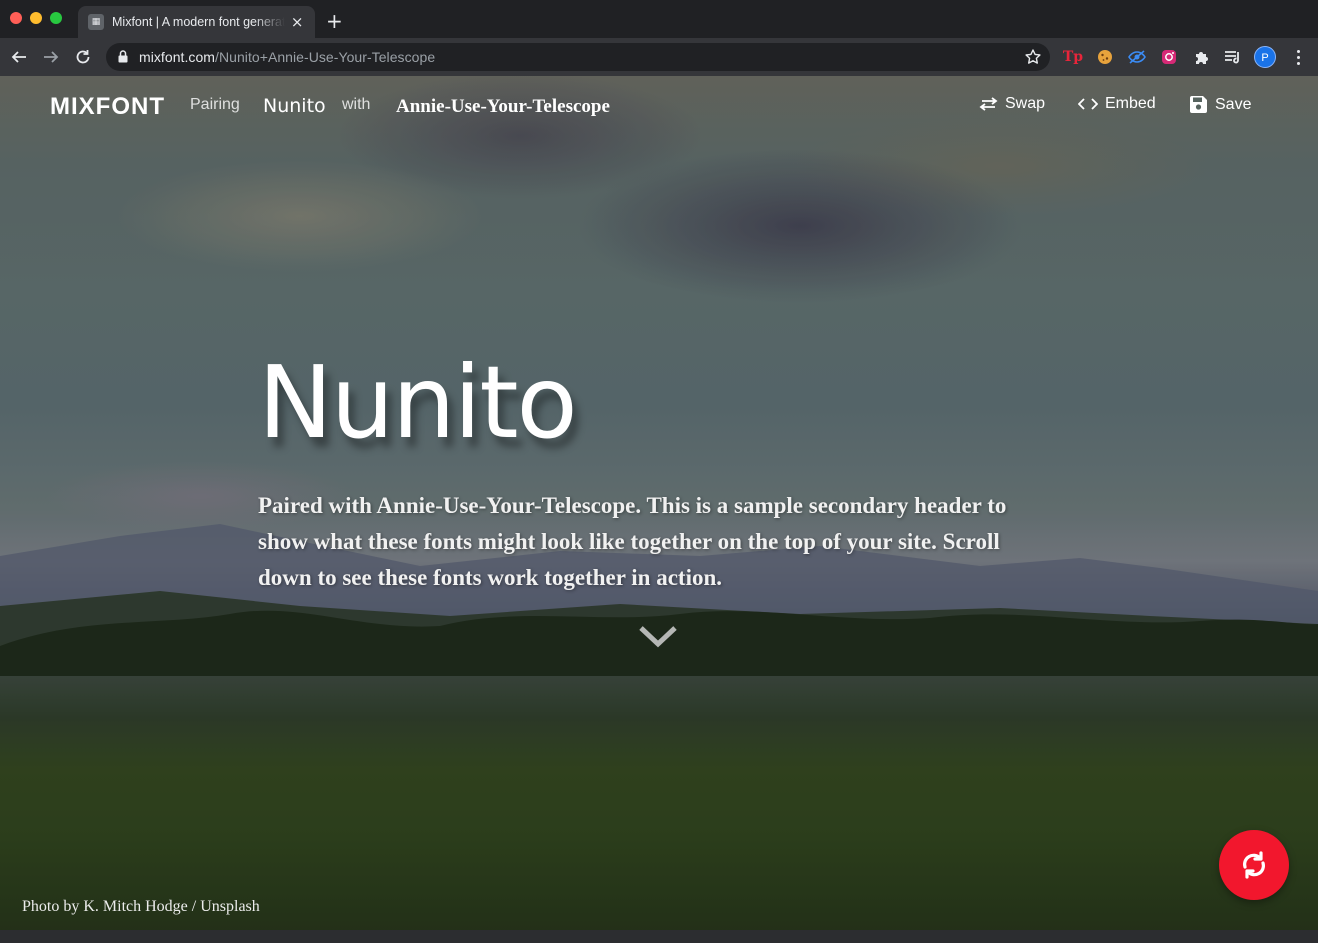 The width and height of the screenshot is (1318, 943). Describe the element at coordinates (418, 402) in the screenshot. I see `hero-title: Nunito` at that location.